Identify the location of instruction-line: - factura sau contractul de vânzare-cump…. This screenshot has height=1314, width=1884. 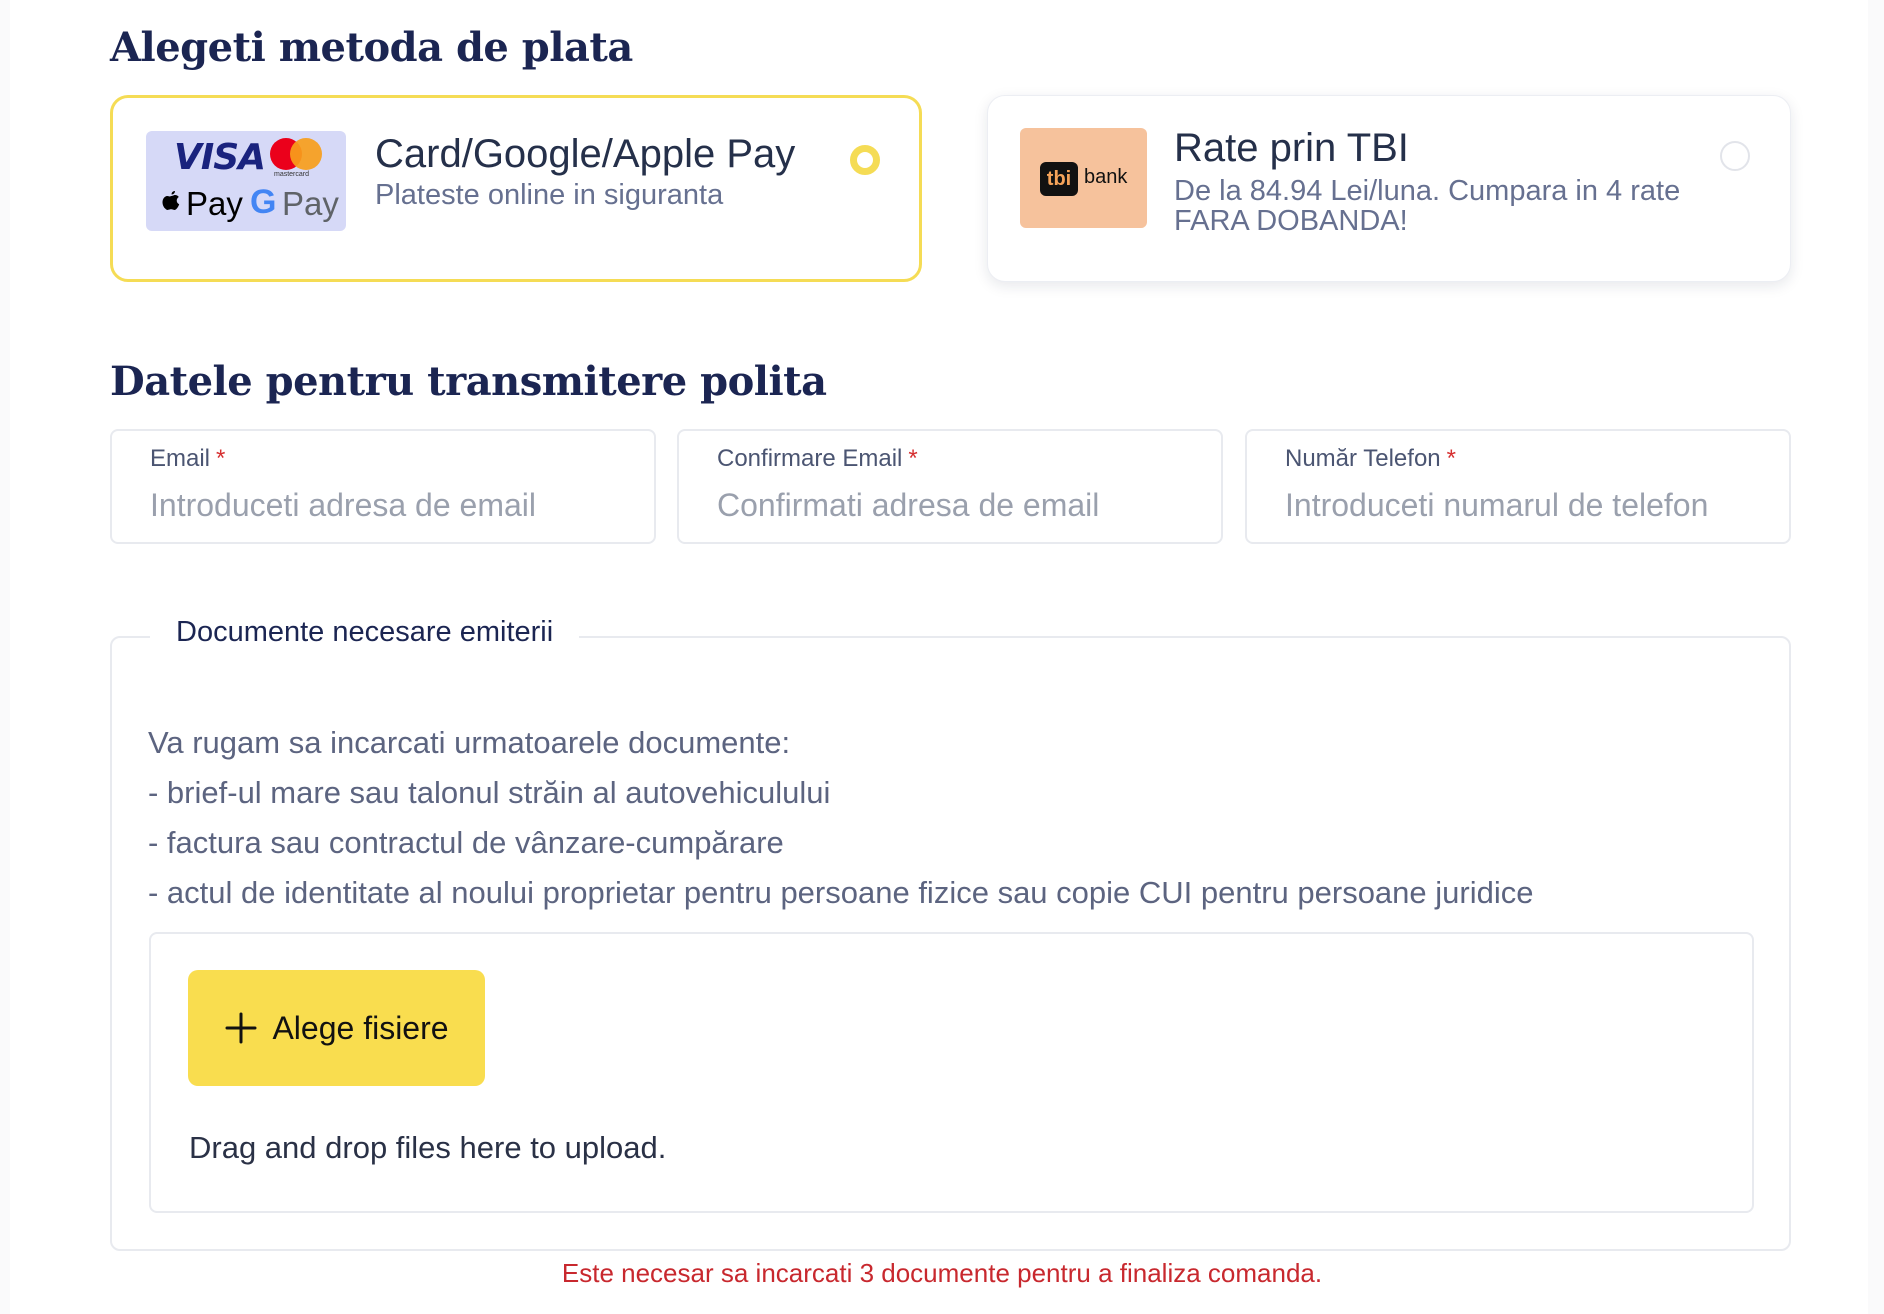
(466, 842).